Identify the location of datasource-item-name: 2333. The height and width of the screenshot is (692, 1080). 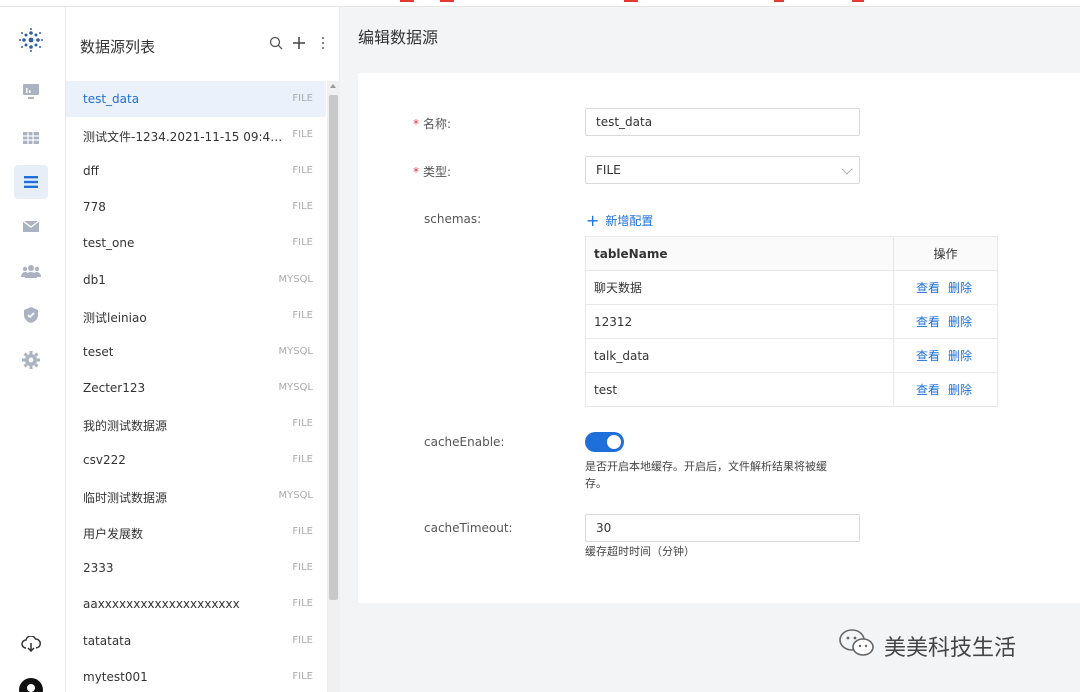
(98, 568).